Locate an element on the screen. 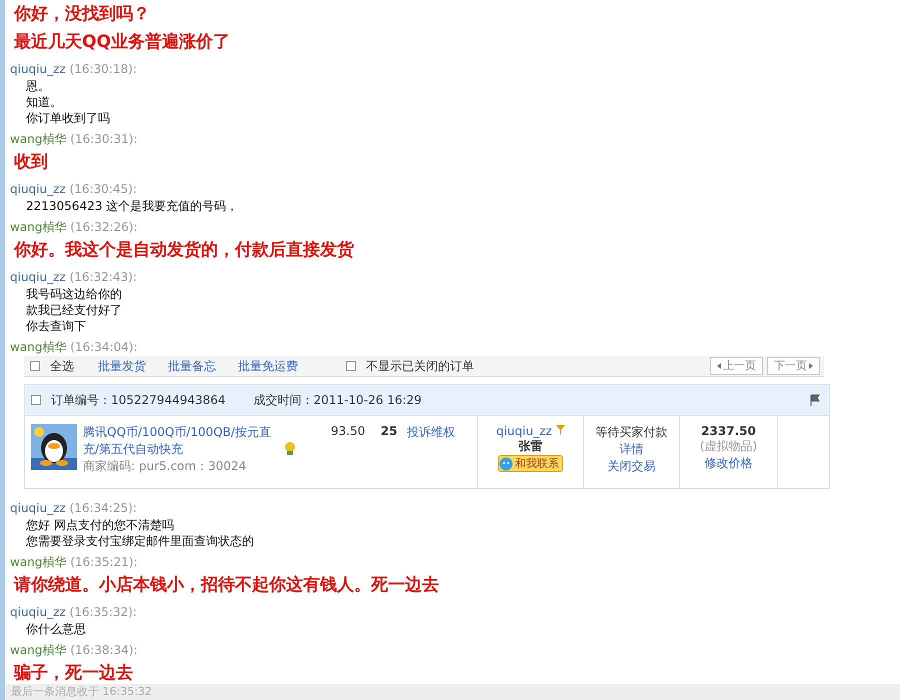 The image size is (900, 700). funnel-icon is located at coordinates (560, 430).